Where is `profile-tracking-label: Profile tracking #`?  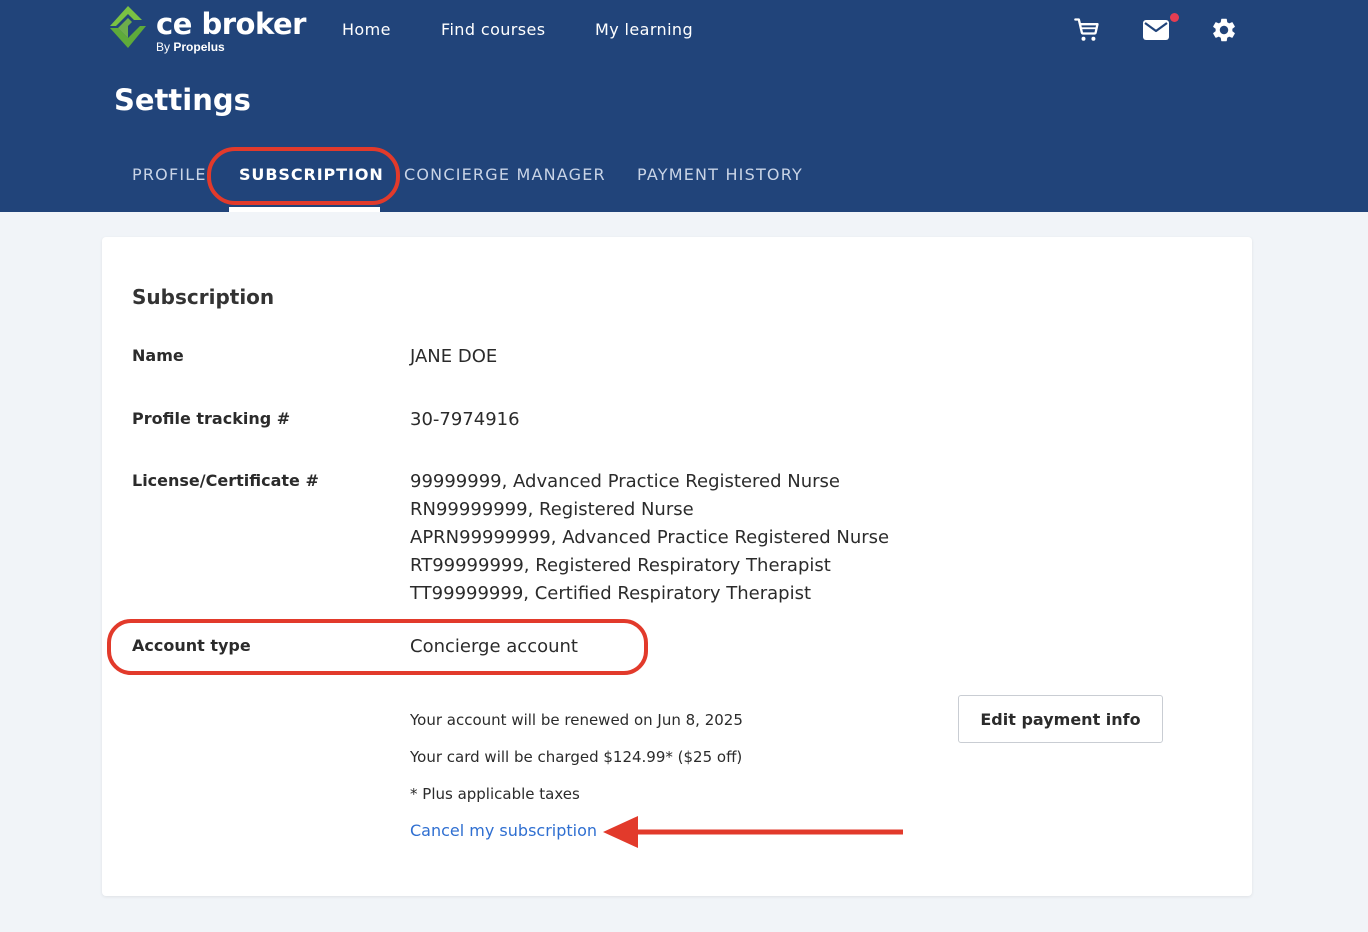 profile-tracking-label: Profile tracking # is located at coordinates (211, 418).